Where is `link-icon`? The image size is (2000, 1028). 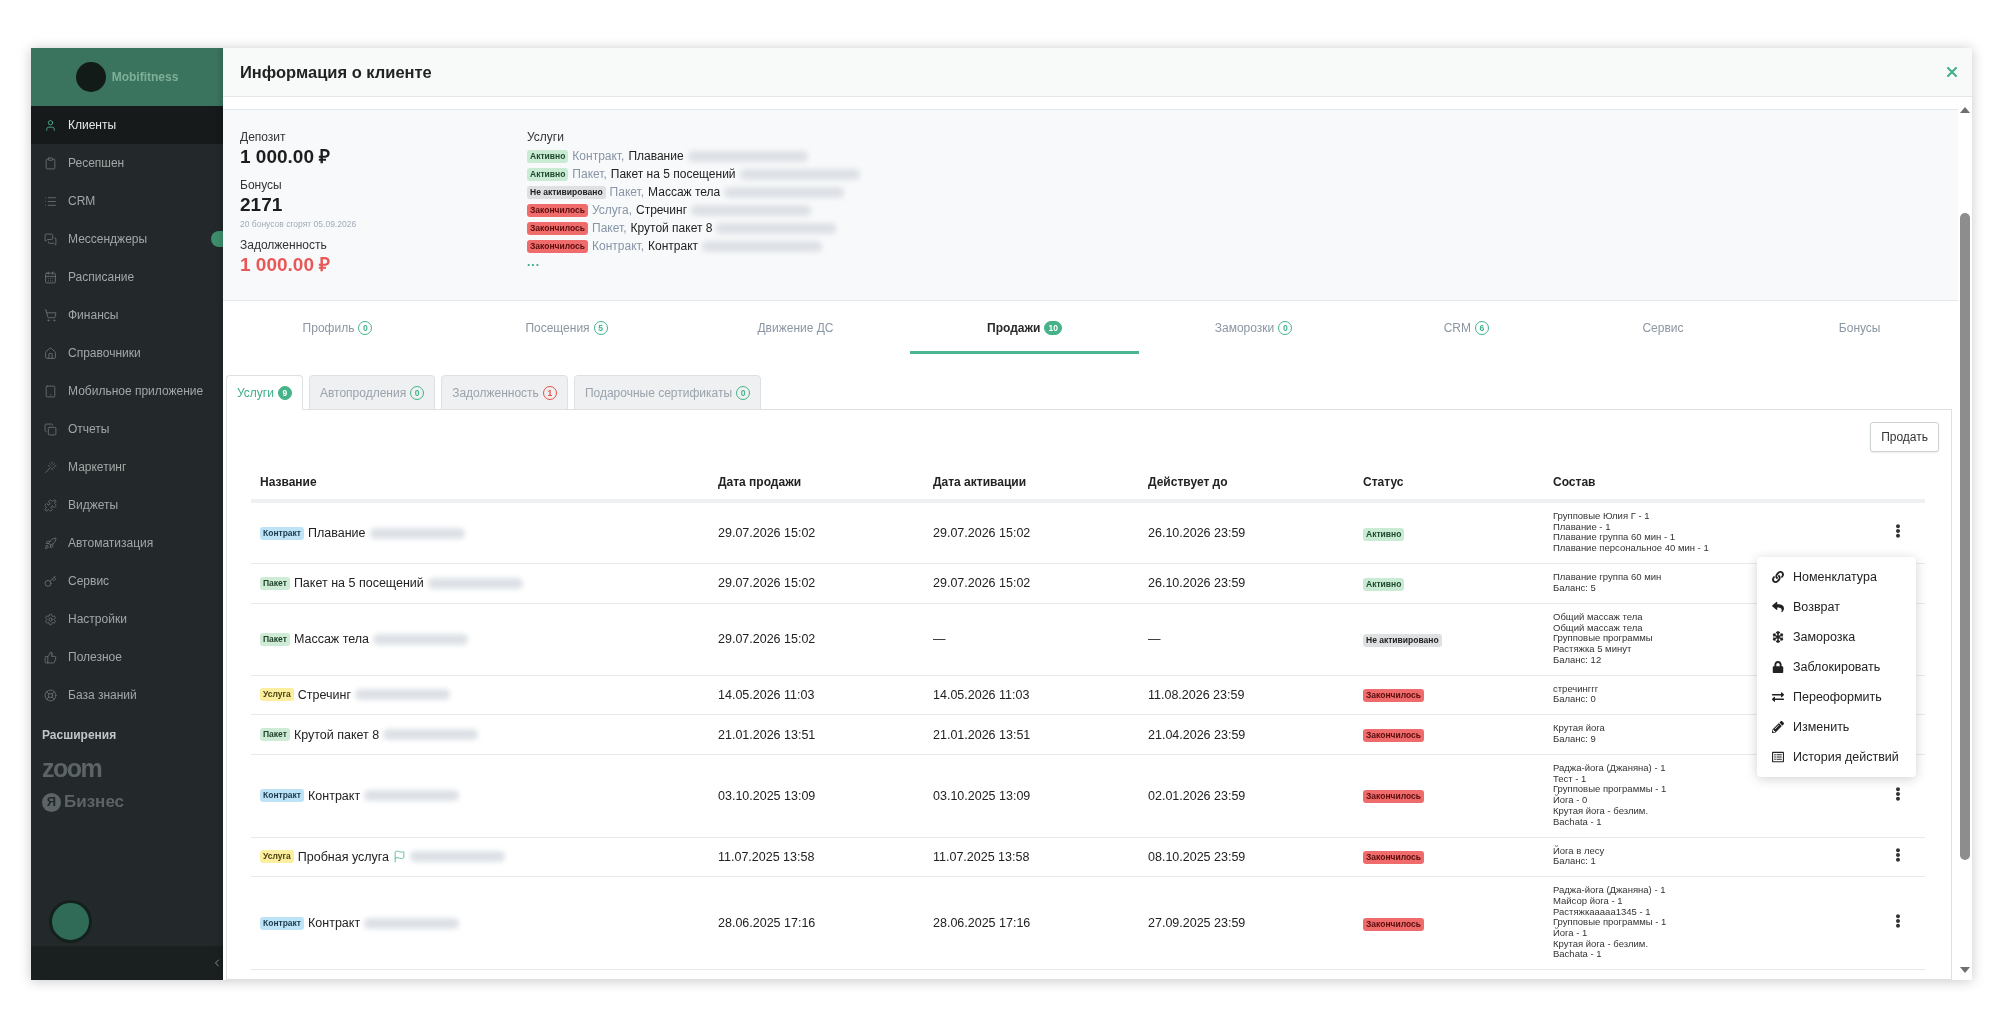
link-icon is located at coordinates (1778, 577).